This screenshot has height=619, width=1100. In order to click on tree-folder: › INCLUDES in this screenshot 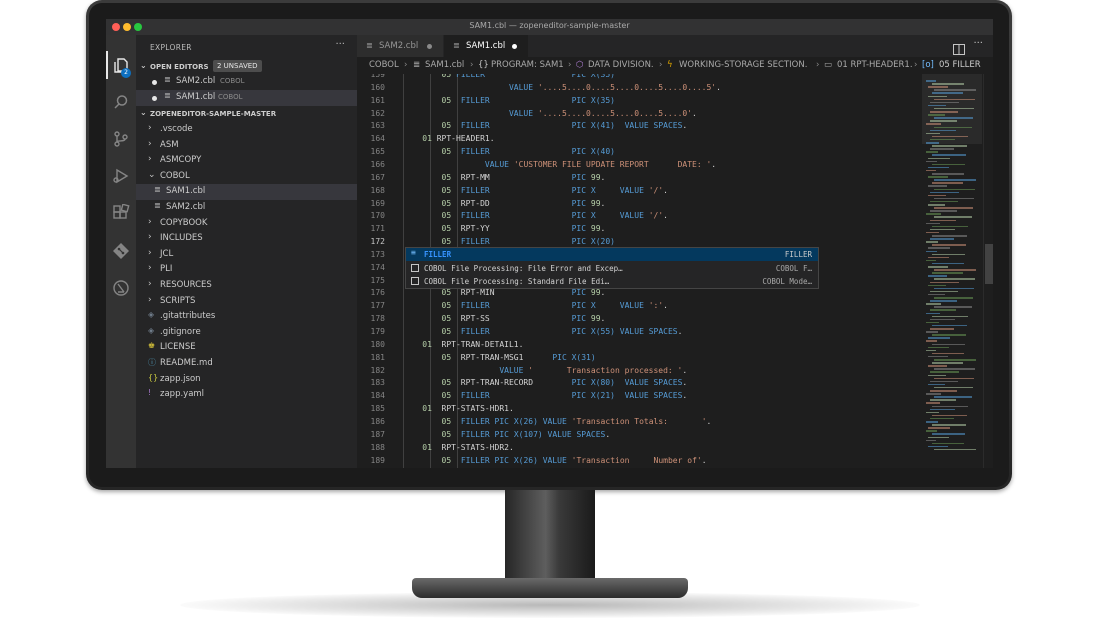, I will do `click(246, 239)`.